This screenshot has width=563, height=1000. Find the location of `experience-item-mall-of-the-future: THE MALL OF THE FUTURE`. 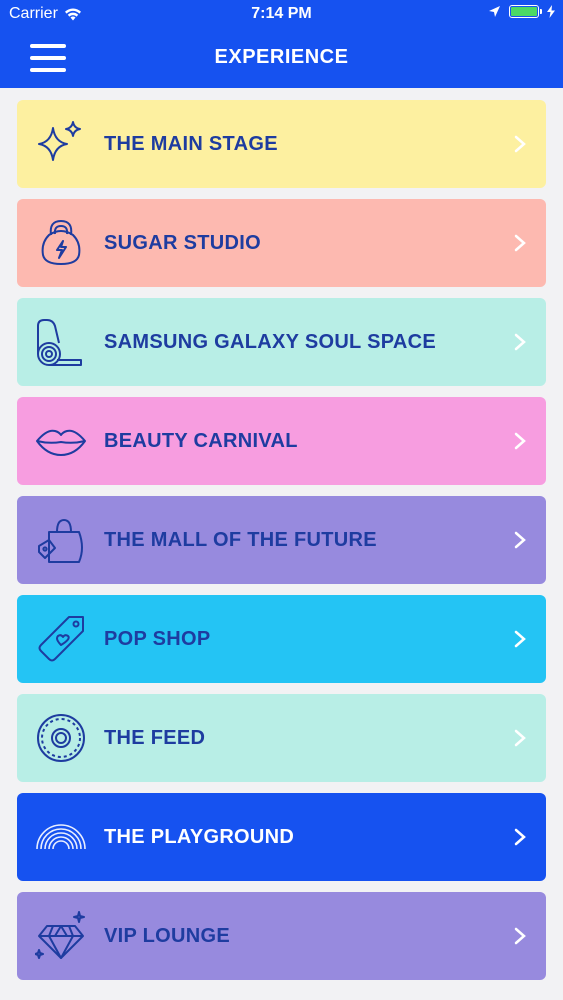

experience-item-mall-of-the-future: THE MALL OF THE FUTURE is located at coordinates (281, 540).